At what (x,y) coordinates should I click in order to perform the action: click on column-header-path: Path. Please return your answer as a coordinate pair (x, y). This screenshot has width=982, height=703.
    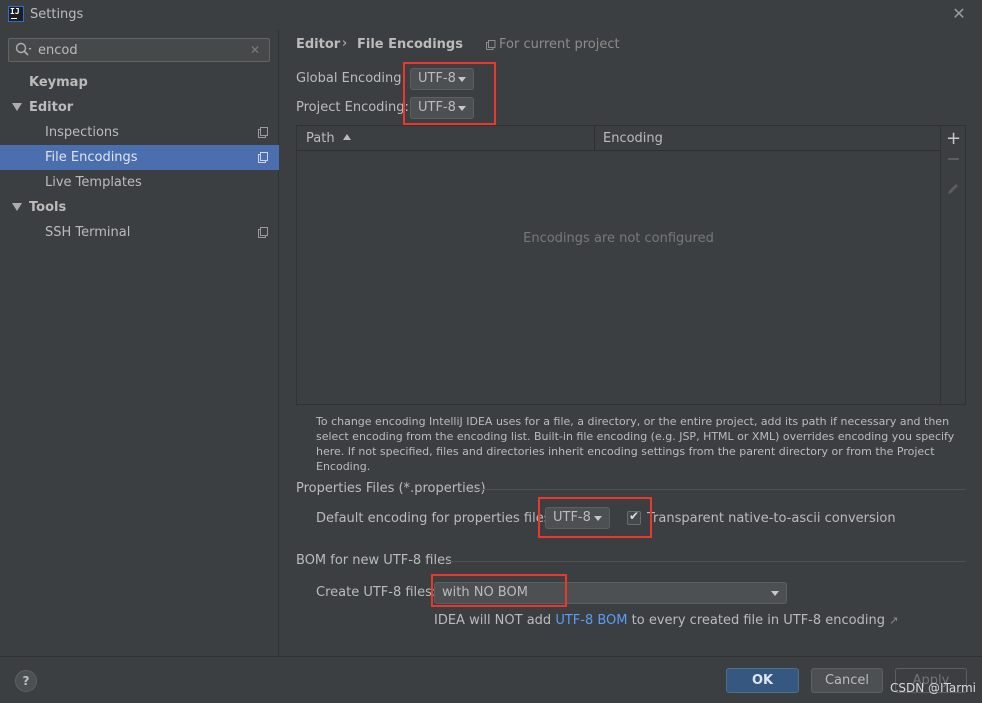
    Looking at the image, I should click on (446, 138).